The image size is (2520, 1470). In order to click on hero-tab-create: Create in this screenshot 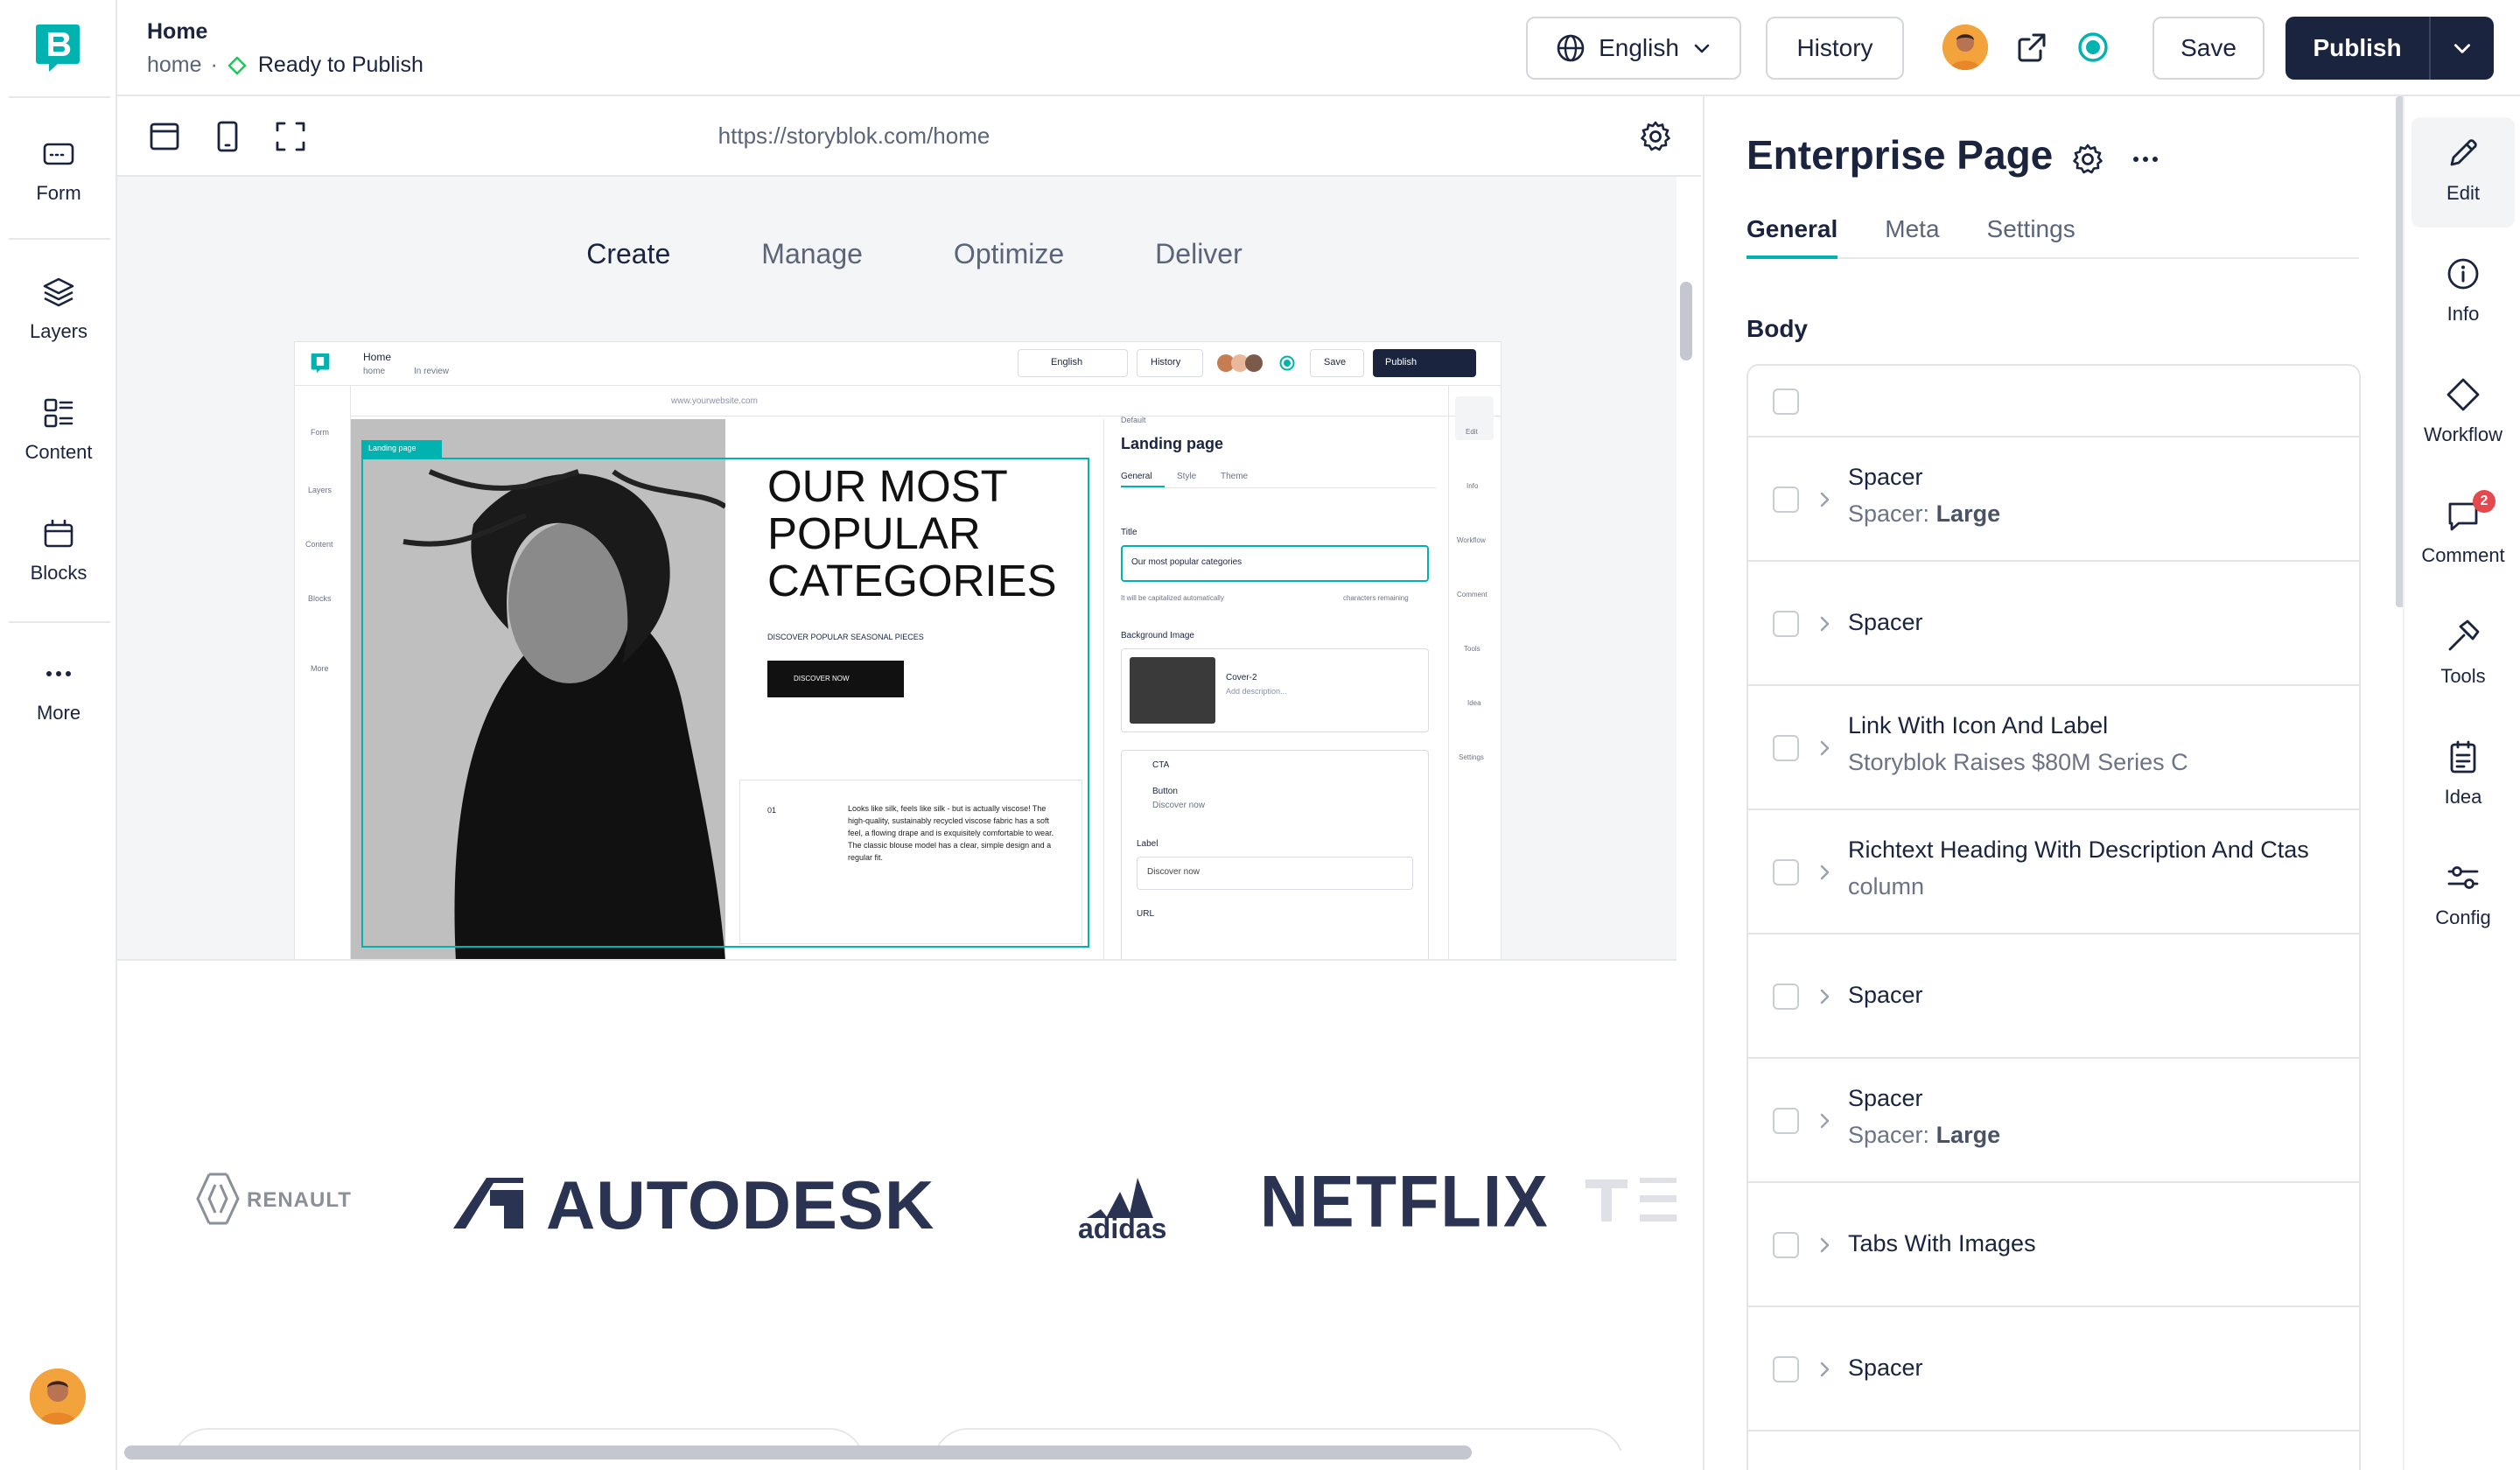, I will do `click(628, 254)`.